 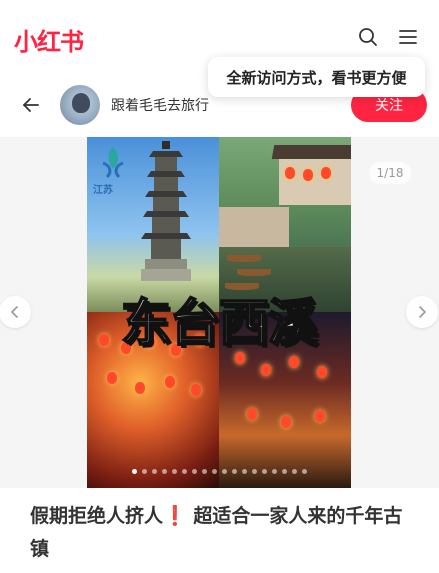 What do you see at coordinates (219, 323) in the screenshot?
I see `image-overlay-title: 东台西溪` at bounding box center [219, 323].